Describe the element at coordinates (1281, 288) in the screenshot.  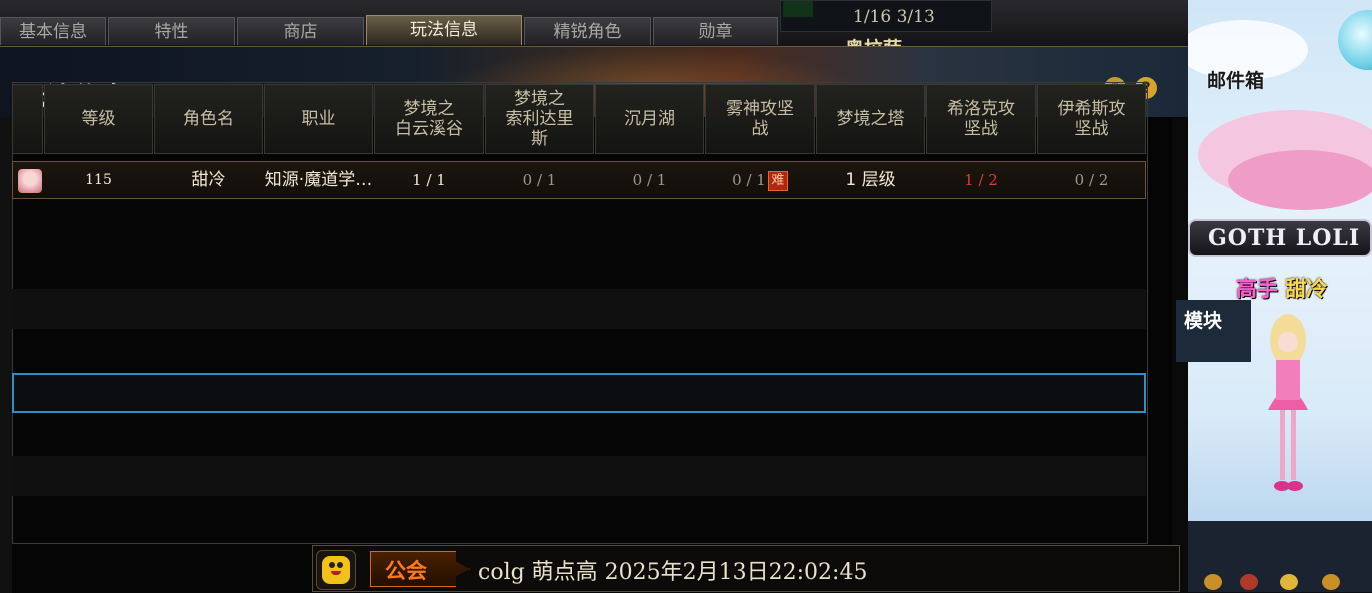
I see `player-rank: 高手 甜冷` at that location.